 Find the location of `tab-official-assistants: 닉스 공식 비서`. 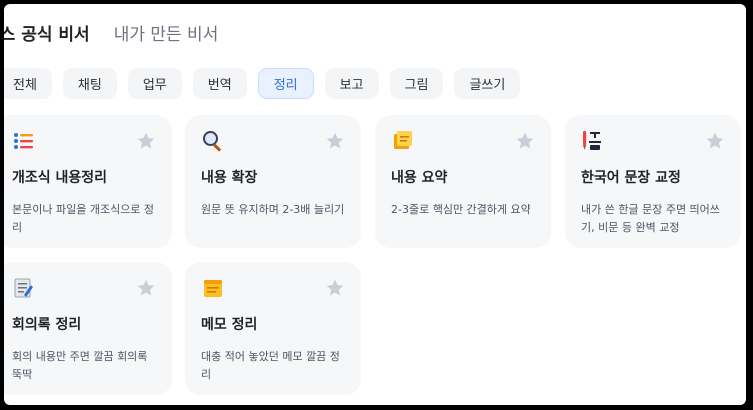

tab-official-assistants: 닉스 공식 비서 is located at coordinates (47, 32).